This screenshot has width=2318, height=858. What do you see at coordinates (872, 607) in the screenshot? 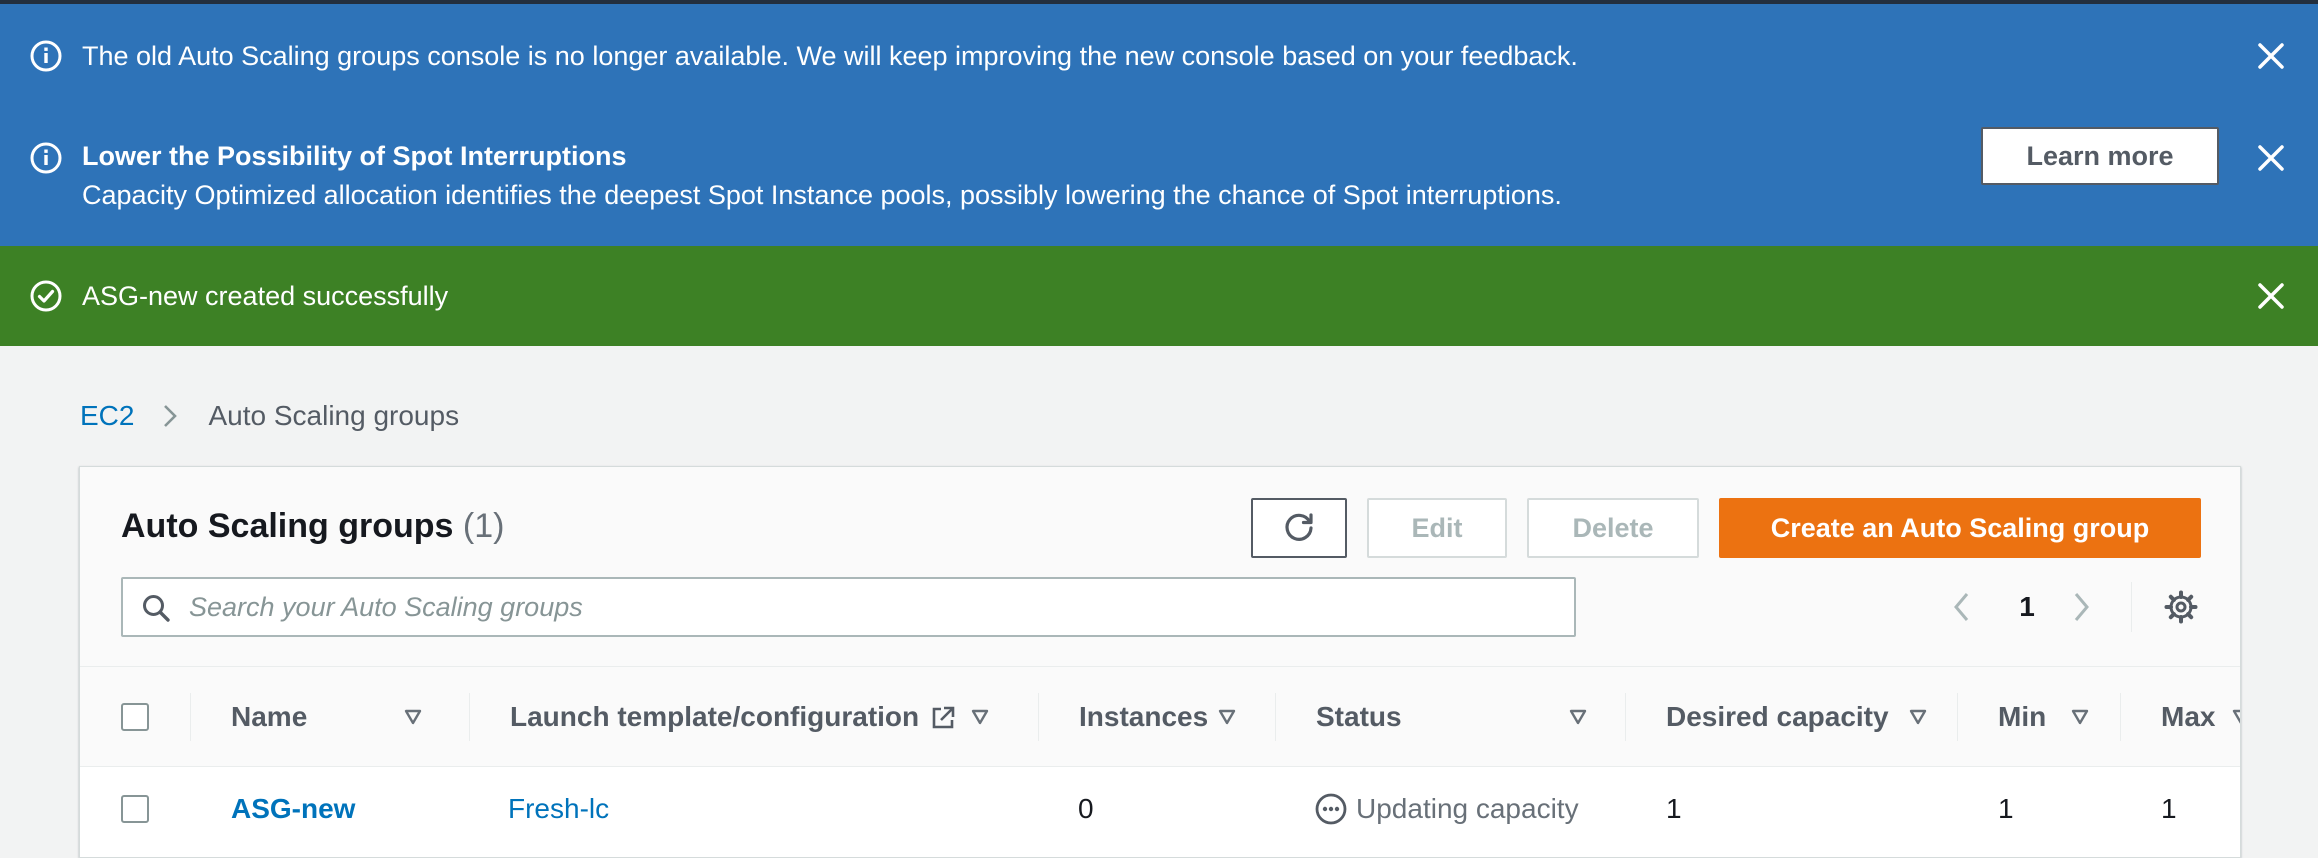
I see `search-input` at bounding box center [872, 607].